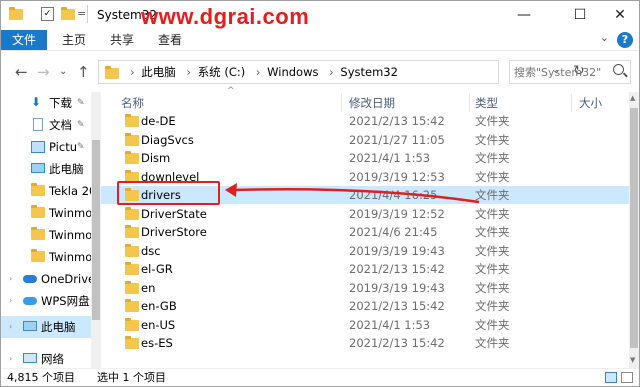 The width and height of the screenshot is (640, 387). Describe the element at coordinates (68, 14) in the screenshot. I see `quick-access-new-folder-icon` at that location.